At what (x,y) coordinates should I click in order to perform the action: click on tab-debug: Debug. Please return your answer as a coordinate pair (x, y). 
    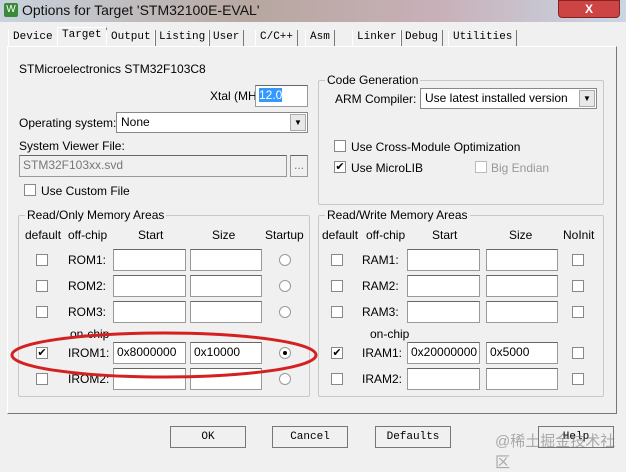
    Looking at the image, I should click on (422, 38).